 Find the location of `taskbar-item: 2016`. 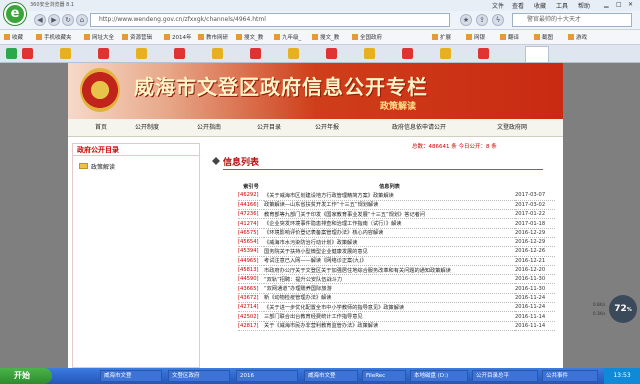

taskbar-item: 2016 is located at coordinates (267, 376).